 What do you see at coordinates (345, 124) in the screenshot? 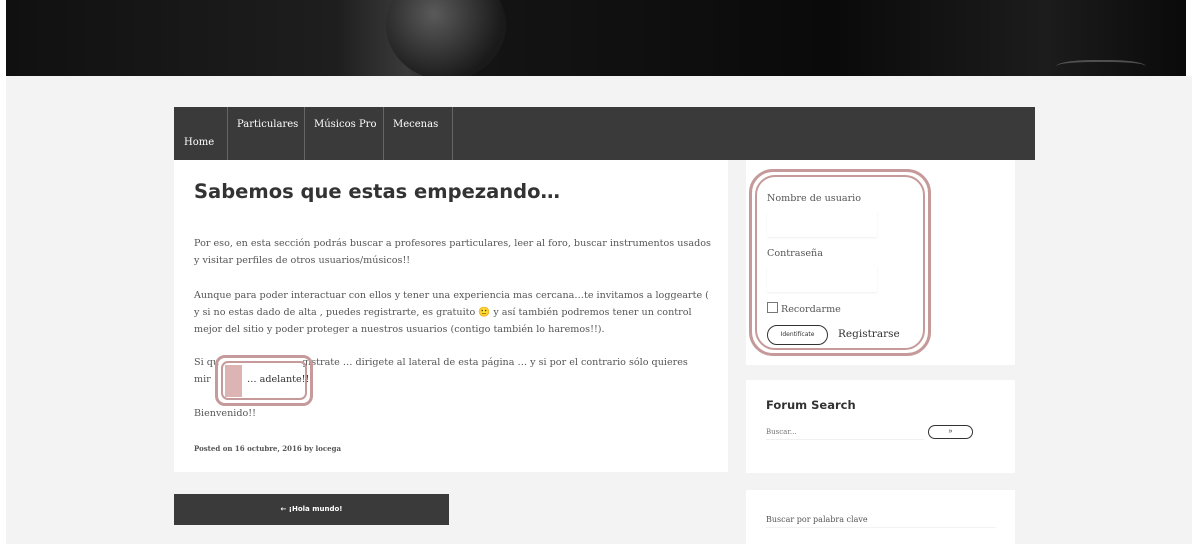
I see `nav-item-label: Músicos Pro` at bounding box center [345, 124].